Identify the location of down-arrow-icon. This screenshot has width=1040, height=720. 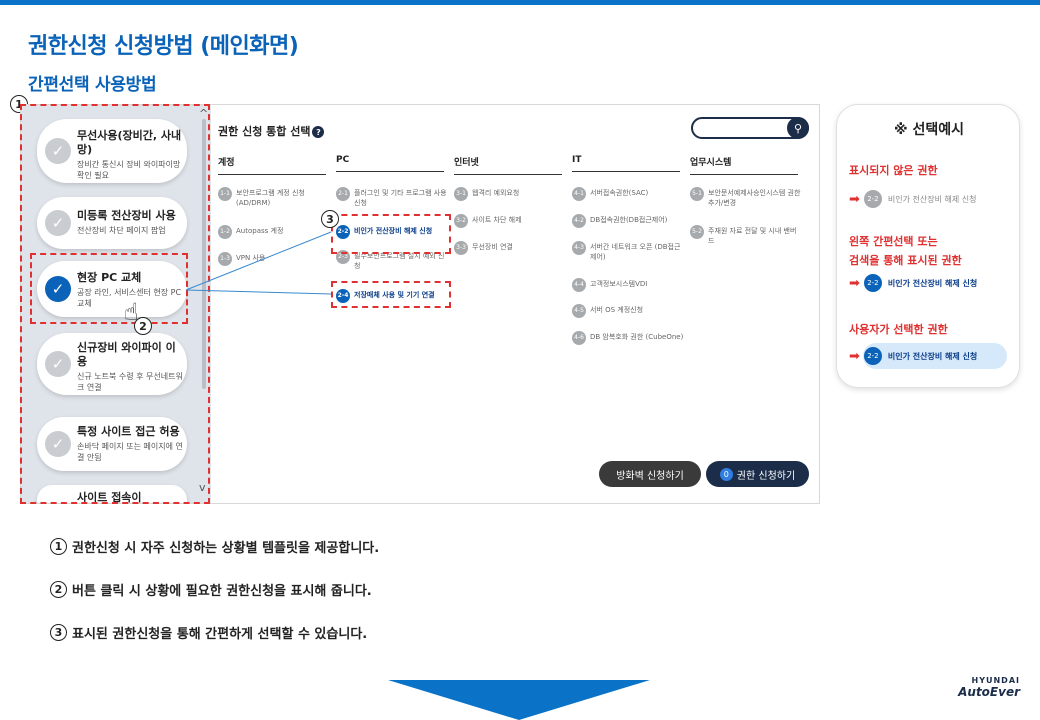
(519, 700).